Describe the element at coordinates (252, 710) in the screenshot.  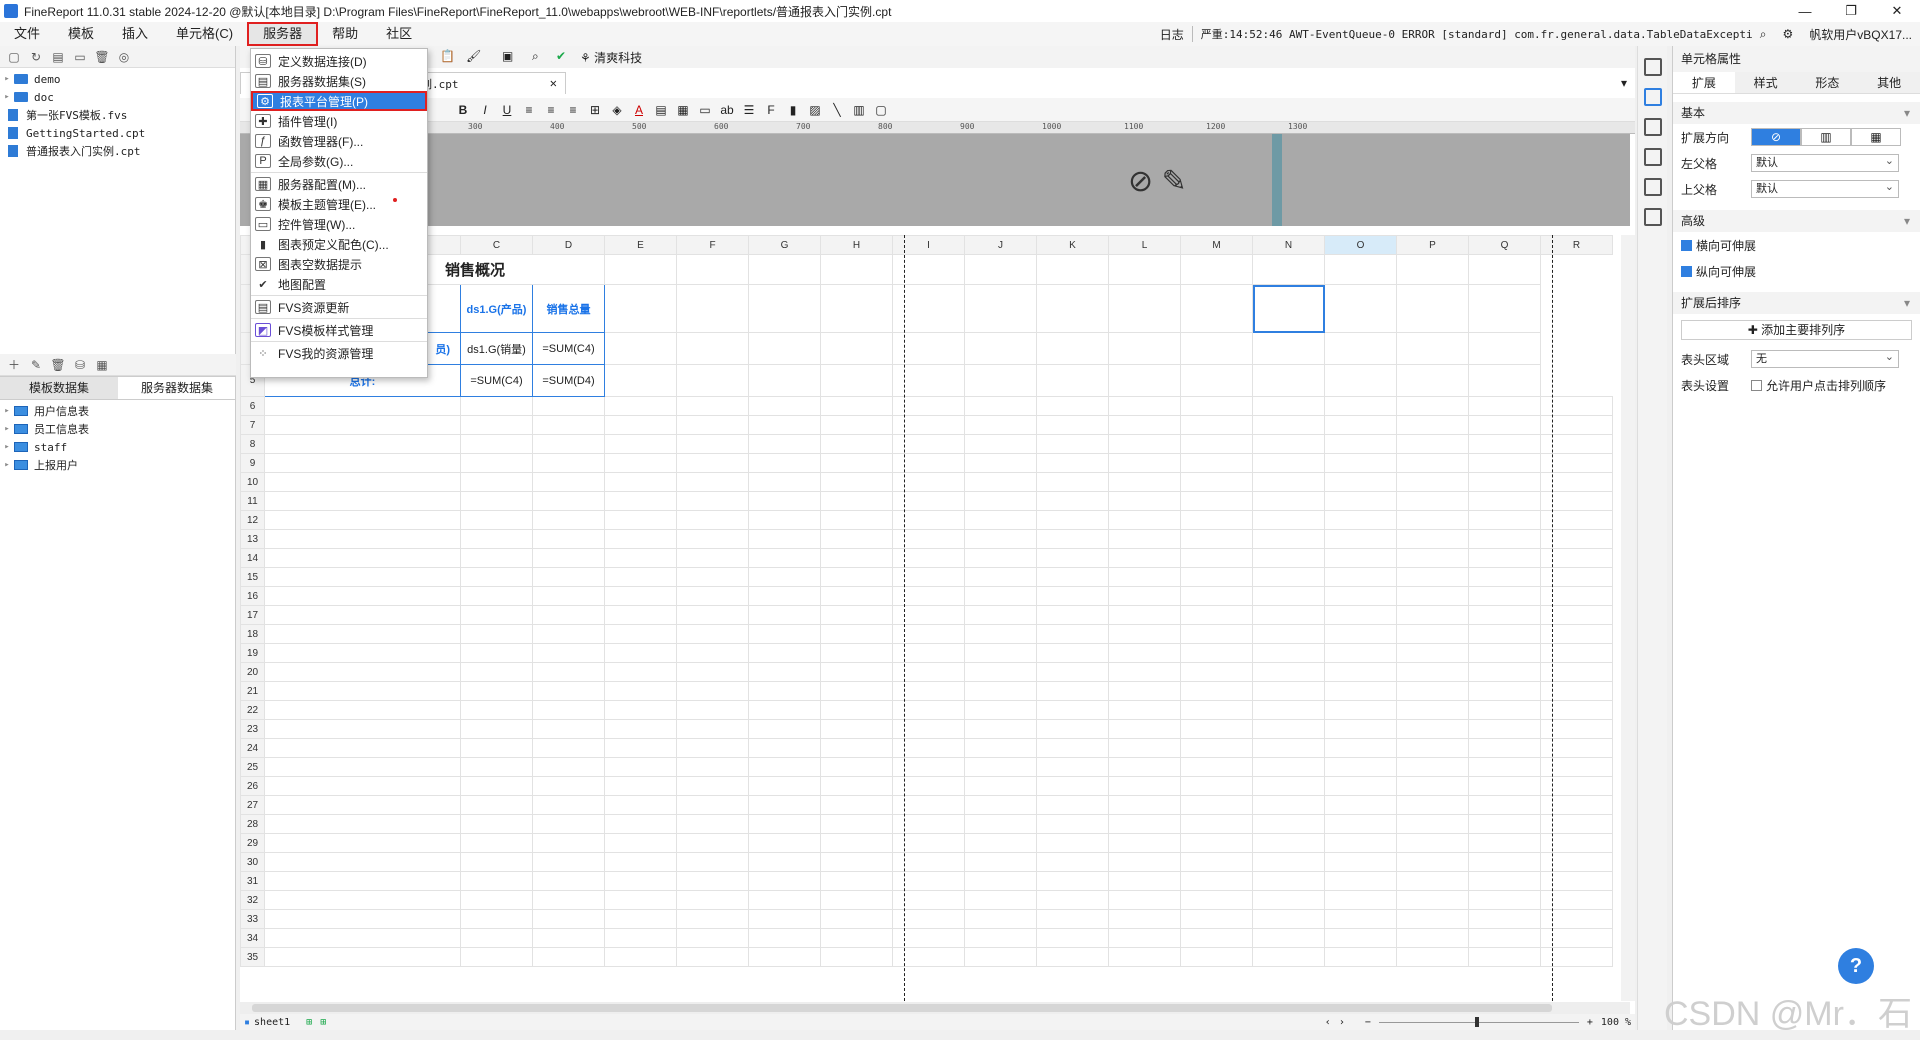
I see `row-header: 22` at that location.